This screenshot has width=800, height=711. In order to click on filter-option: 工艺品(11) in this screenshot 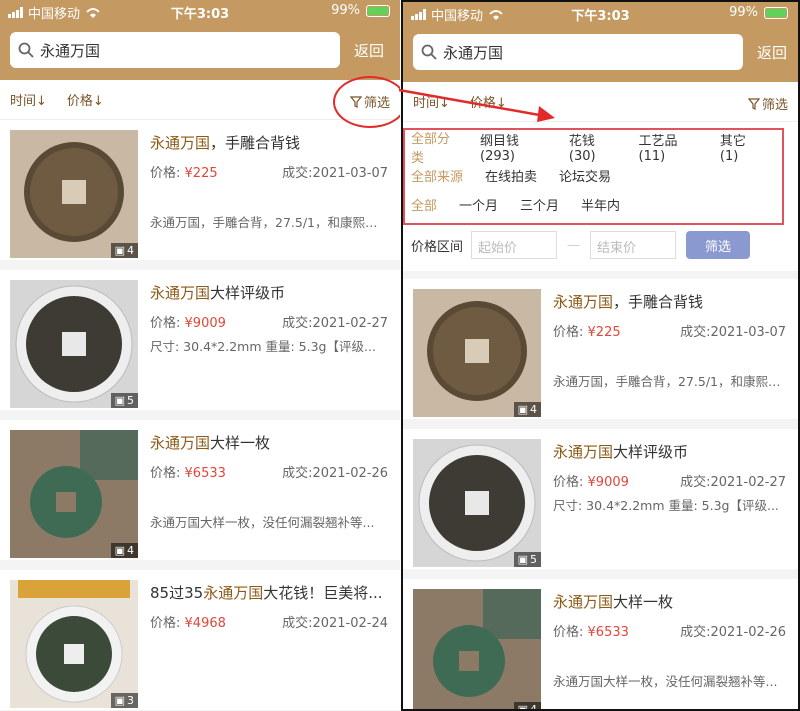, I will do `click(668, 147)`.